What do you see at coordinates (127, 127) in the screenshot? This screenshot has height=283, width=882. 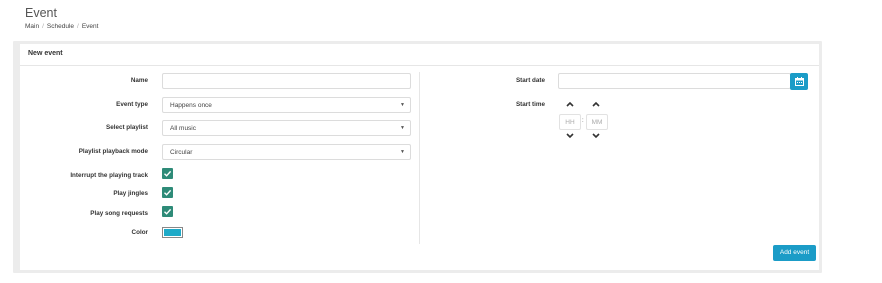 I see `playlist-label: Select playlist` at bounding box center [127, 127].